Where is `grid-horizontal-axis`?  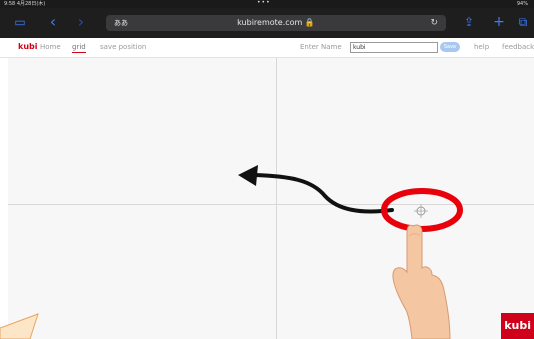
grid-horizontal-axis is located at coordinates (271, 204).